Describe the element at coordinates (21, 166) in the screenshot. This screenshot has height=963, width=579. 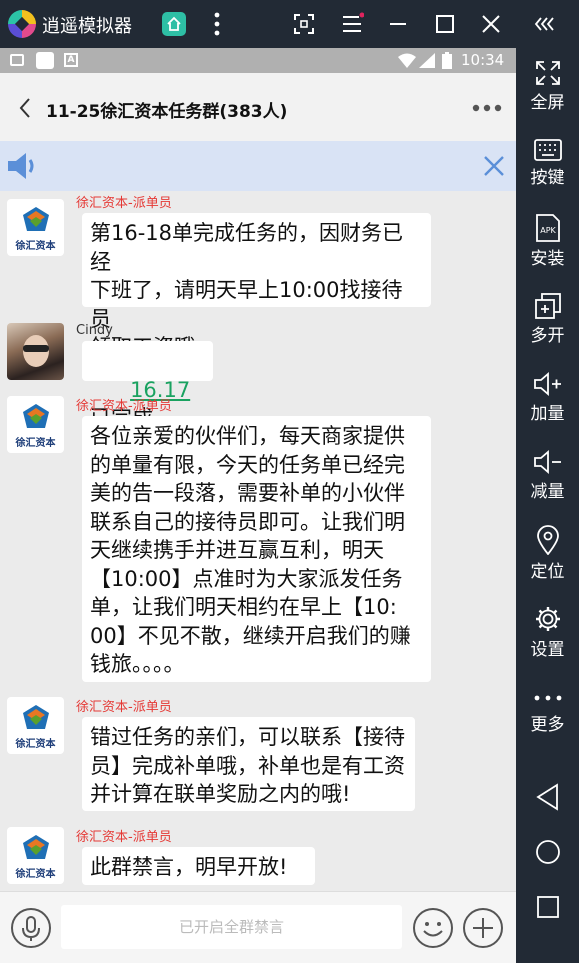
I see `speaker-icon` at that location.